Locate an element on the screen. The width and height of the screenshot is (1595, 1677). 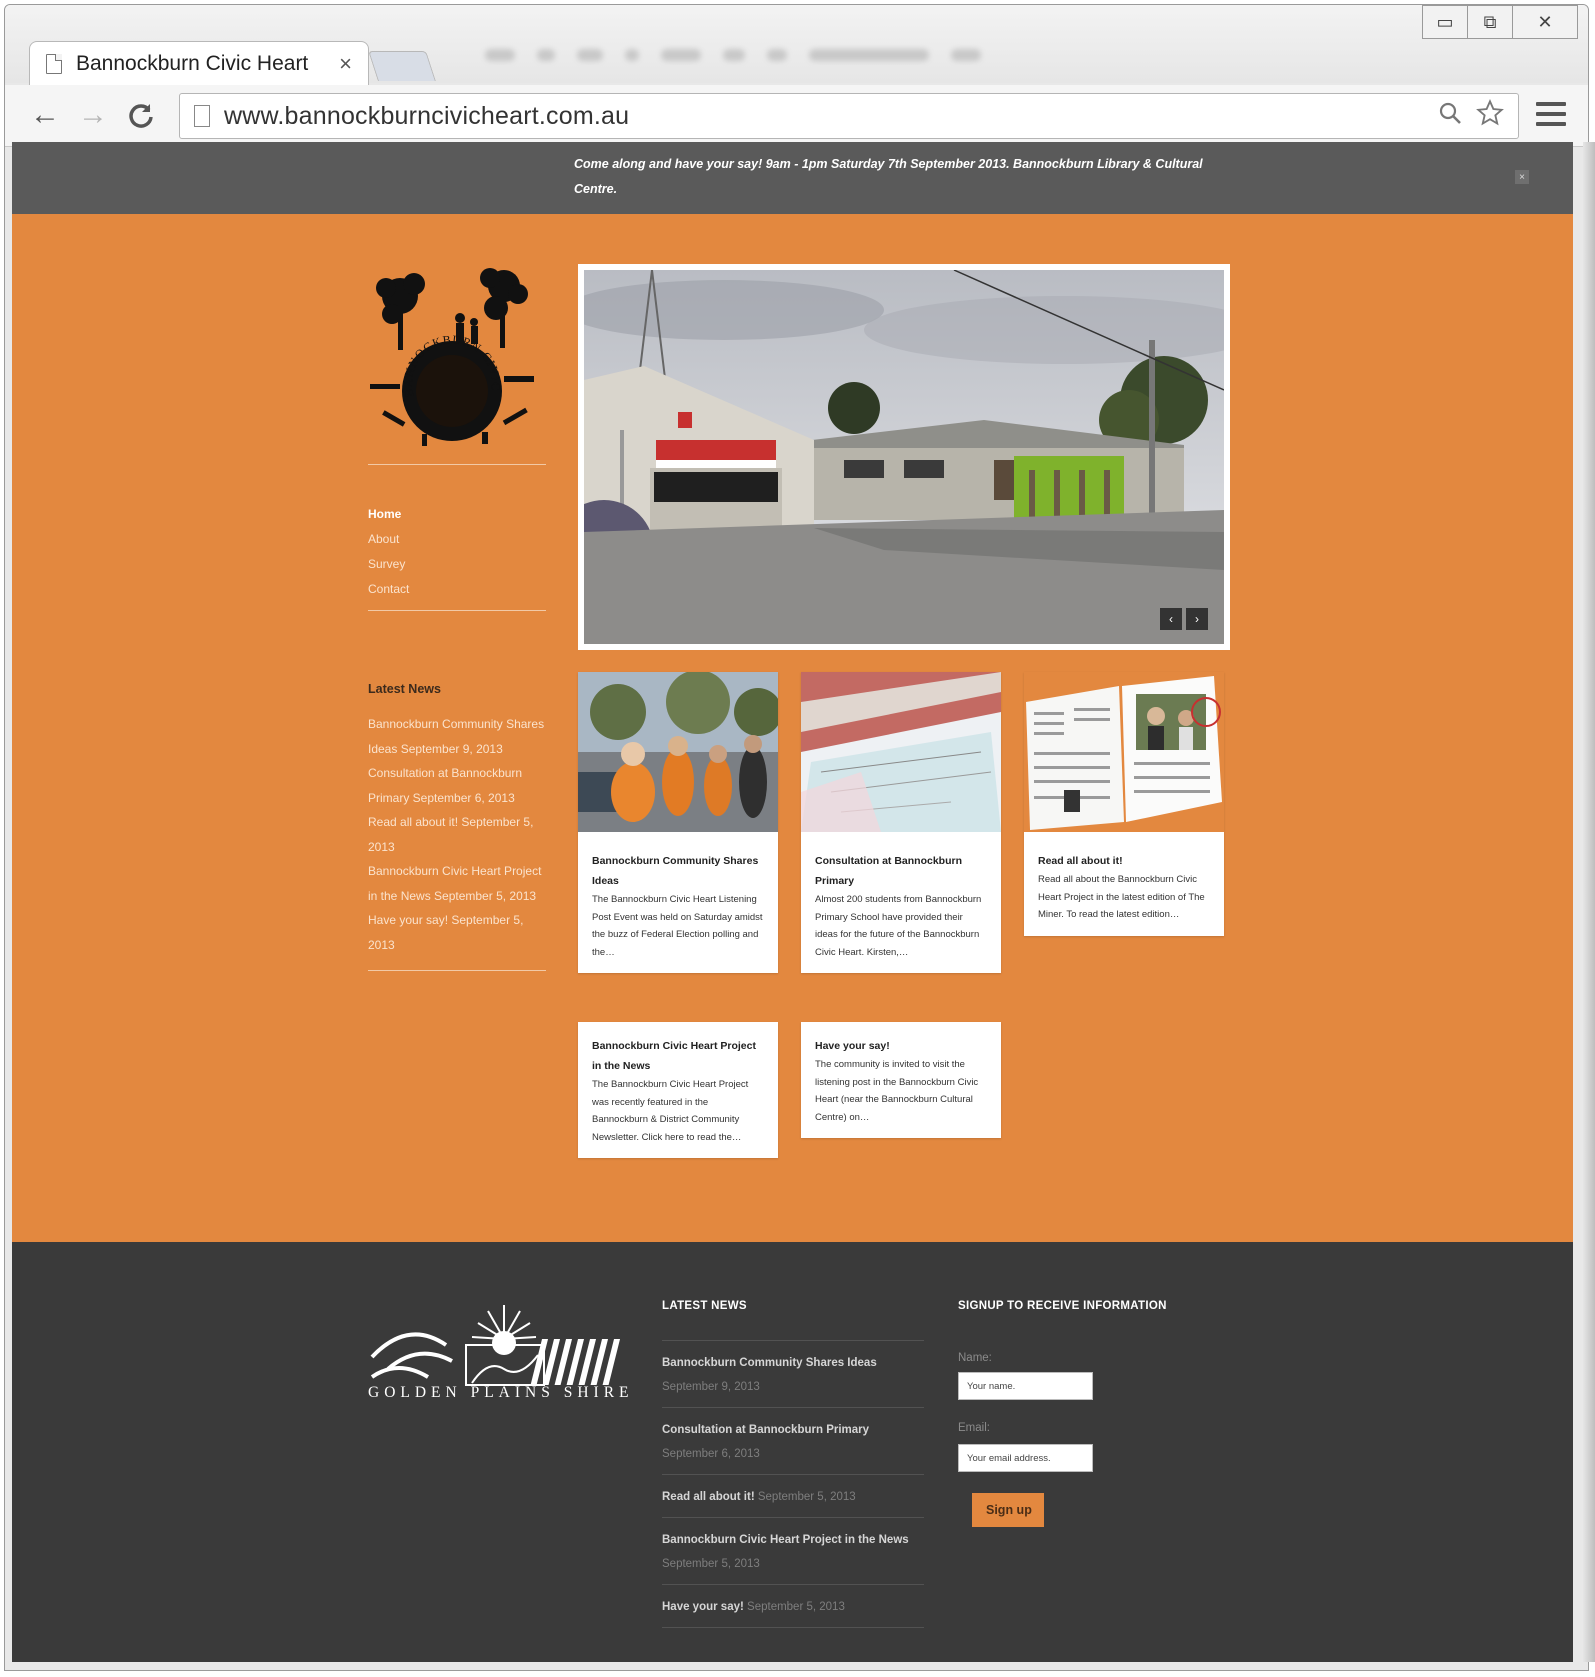
browser-toolbar: ← → www.bannockburncivicheart.com.au is located at coordinates (796, 116).